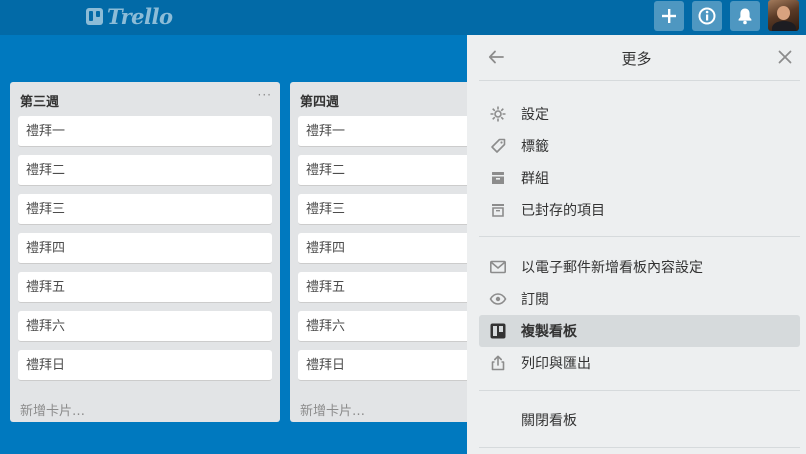 The image size is (806, 454). I want to click on close-icon, so click(785, 57).